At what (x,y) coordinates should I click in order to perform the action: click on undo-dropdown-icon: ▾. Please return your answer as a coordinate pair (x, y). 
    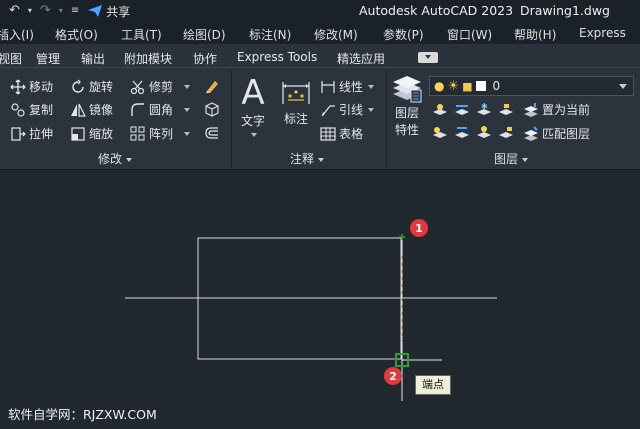
    Looking at the image, I should click on (30, 11).